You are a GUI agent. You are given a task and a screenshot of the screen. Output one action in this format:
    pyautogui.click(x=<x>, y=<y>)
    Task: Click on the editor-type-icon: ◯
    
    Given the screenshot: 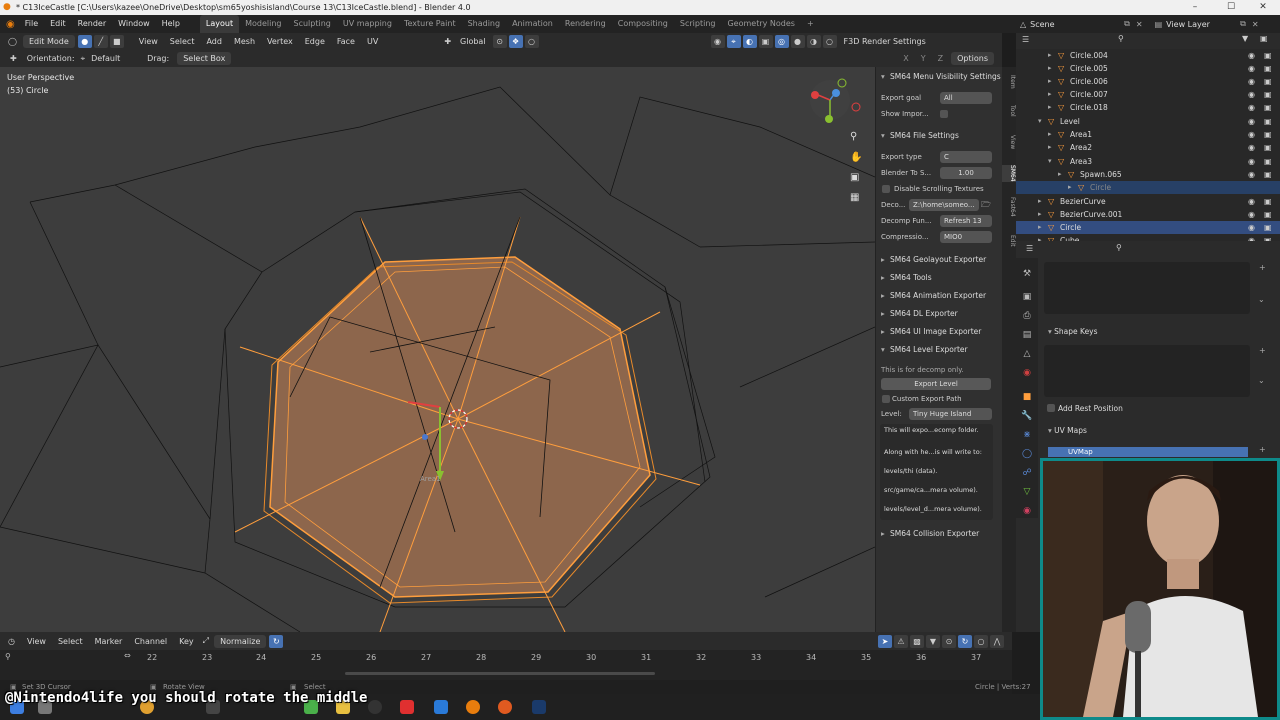 What is the action you would take?
    pyautogui.click(x=10, y=41)
    